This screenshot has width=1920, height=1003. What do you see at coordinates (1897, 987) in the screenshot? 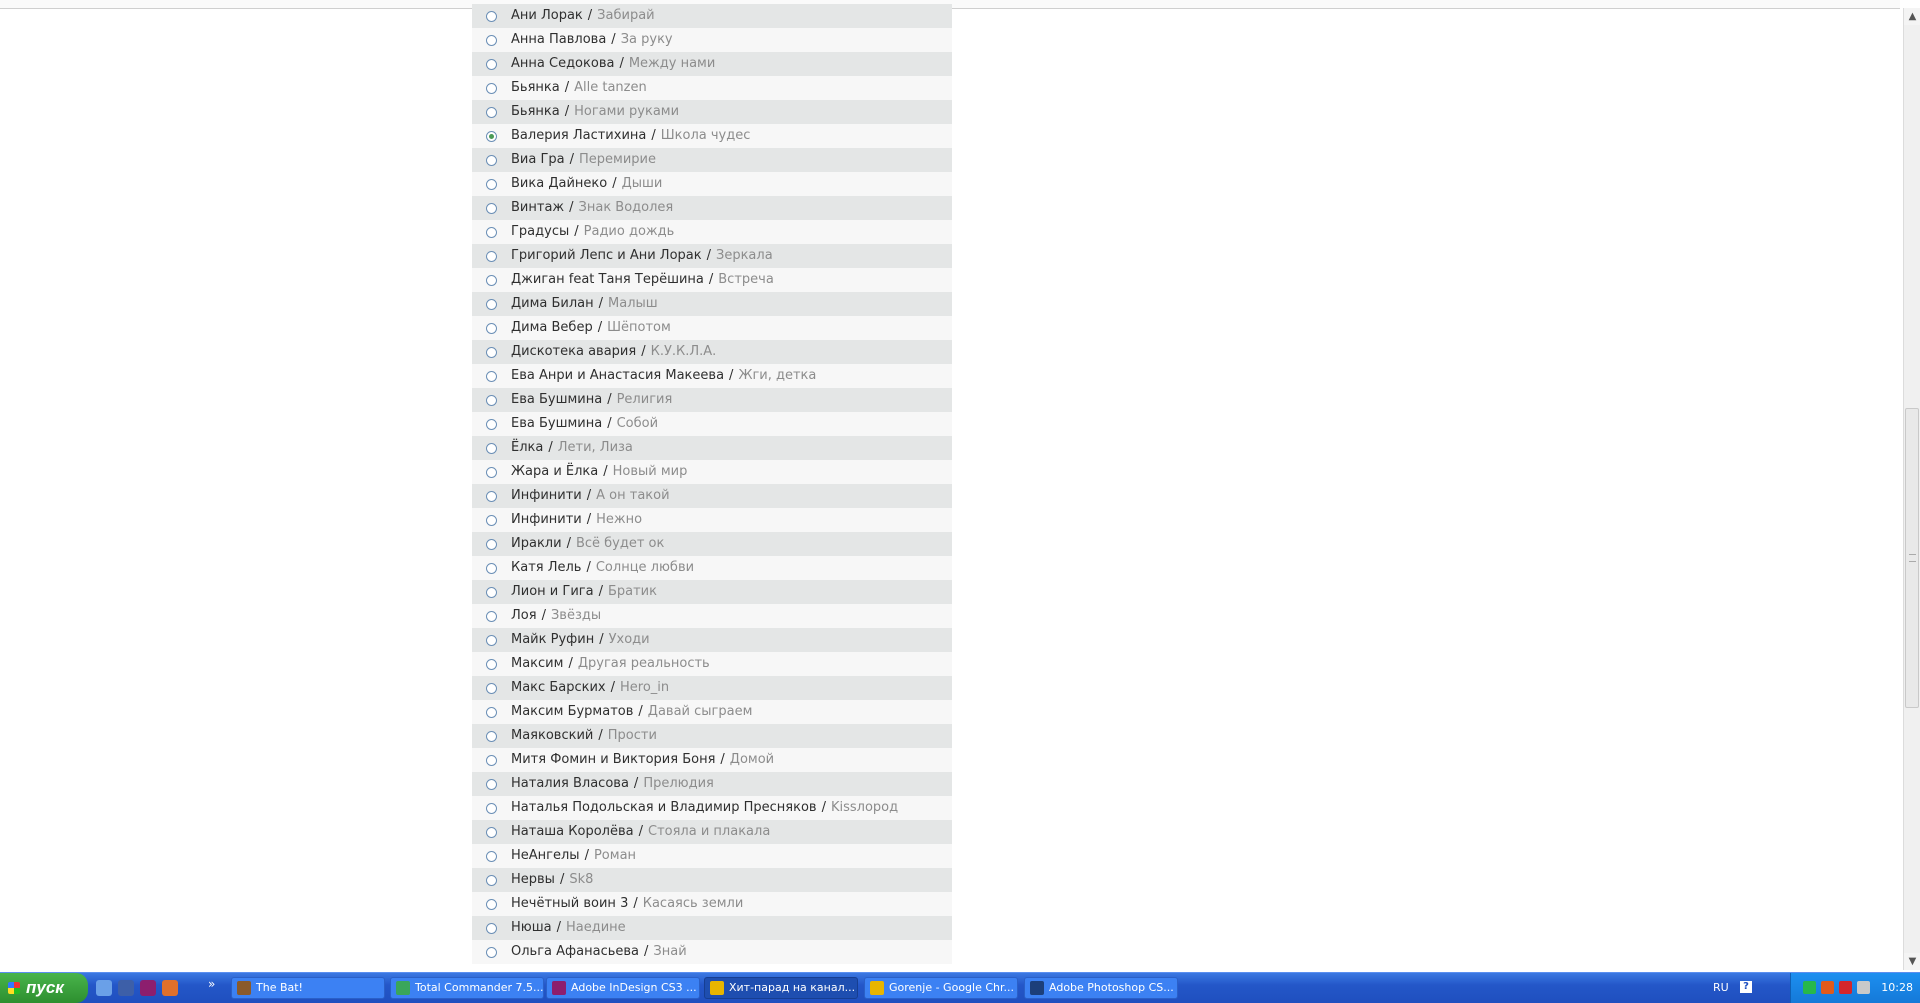
I see `clock: 10:28` at bounding box center [1897, 987].